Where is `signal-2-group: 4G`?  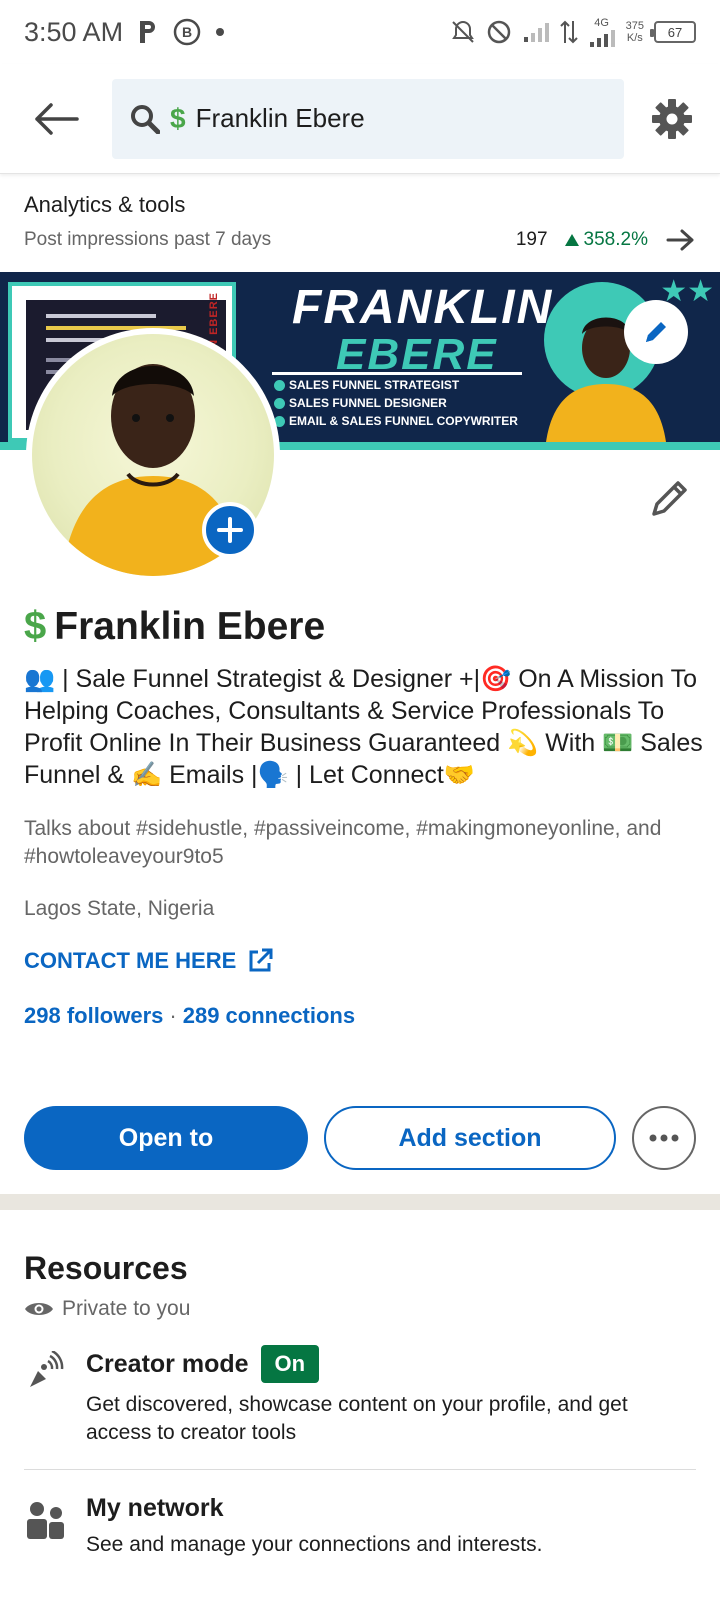 signal-2-group: 4G is located at coordinates (602, 31).